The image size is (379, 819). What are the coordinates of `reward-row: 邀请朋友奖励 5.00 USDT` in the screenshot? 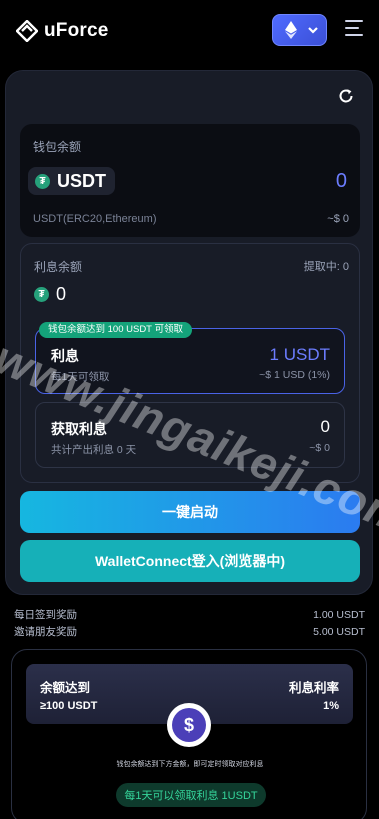 It's located at (189, 631).